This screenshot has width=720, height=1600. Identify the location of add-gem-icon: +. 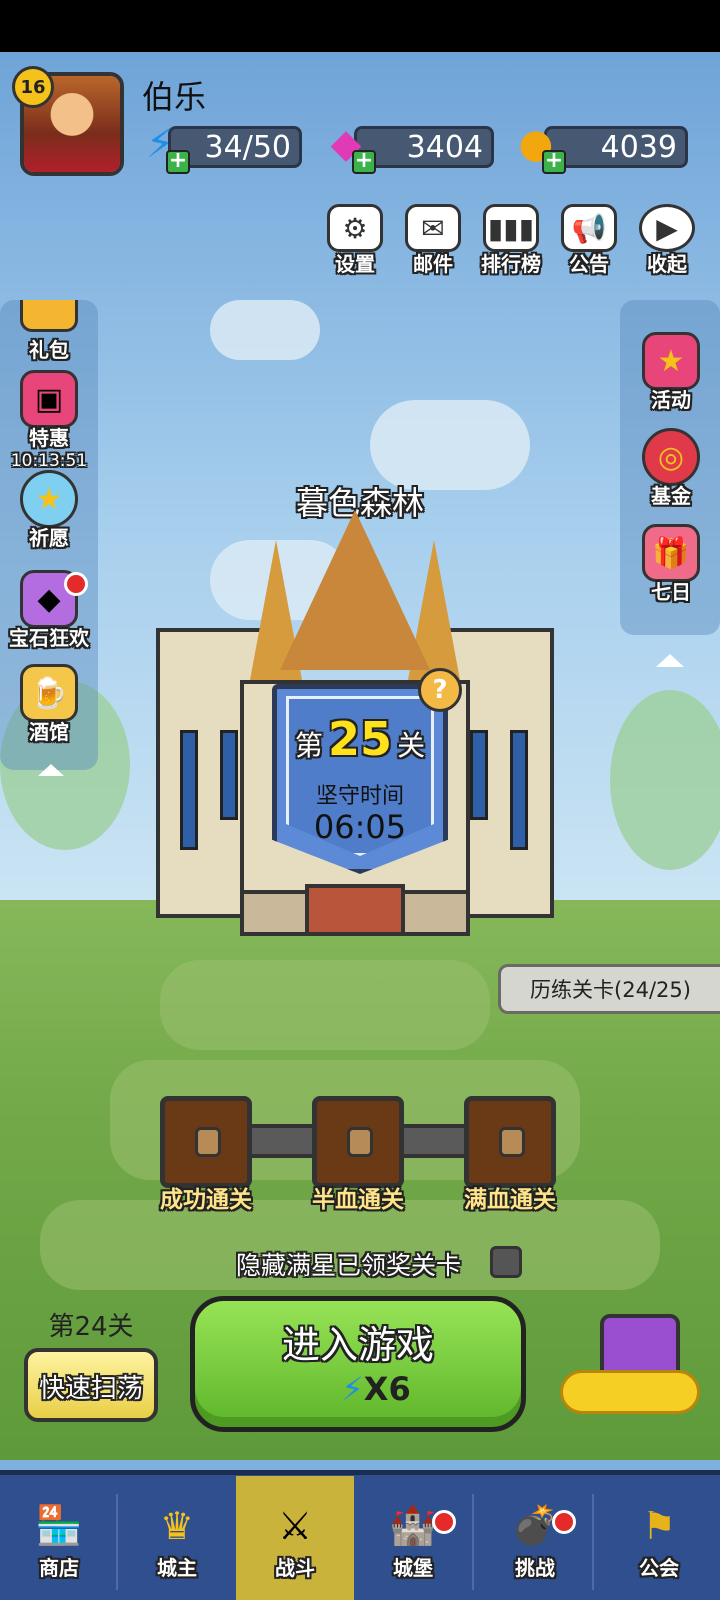
(364, 162).